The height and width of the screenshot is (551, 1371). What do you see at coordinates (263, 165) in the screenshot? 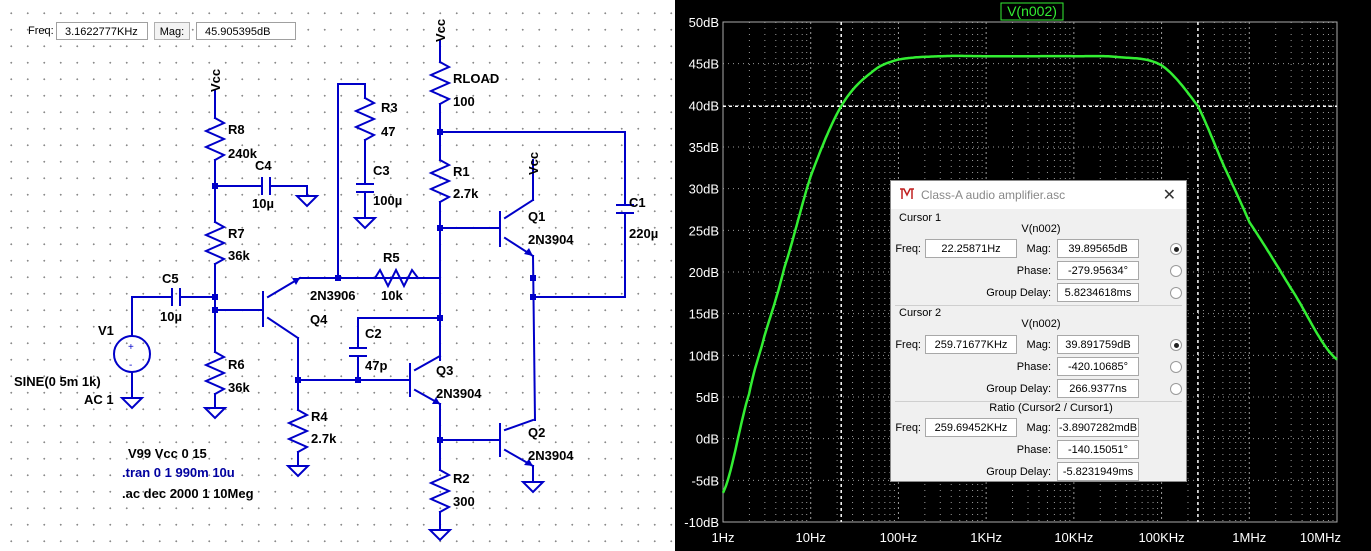
I see `c4-label: C4` at bounding box center [263, 165].